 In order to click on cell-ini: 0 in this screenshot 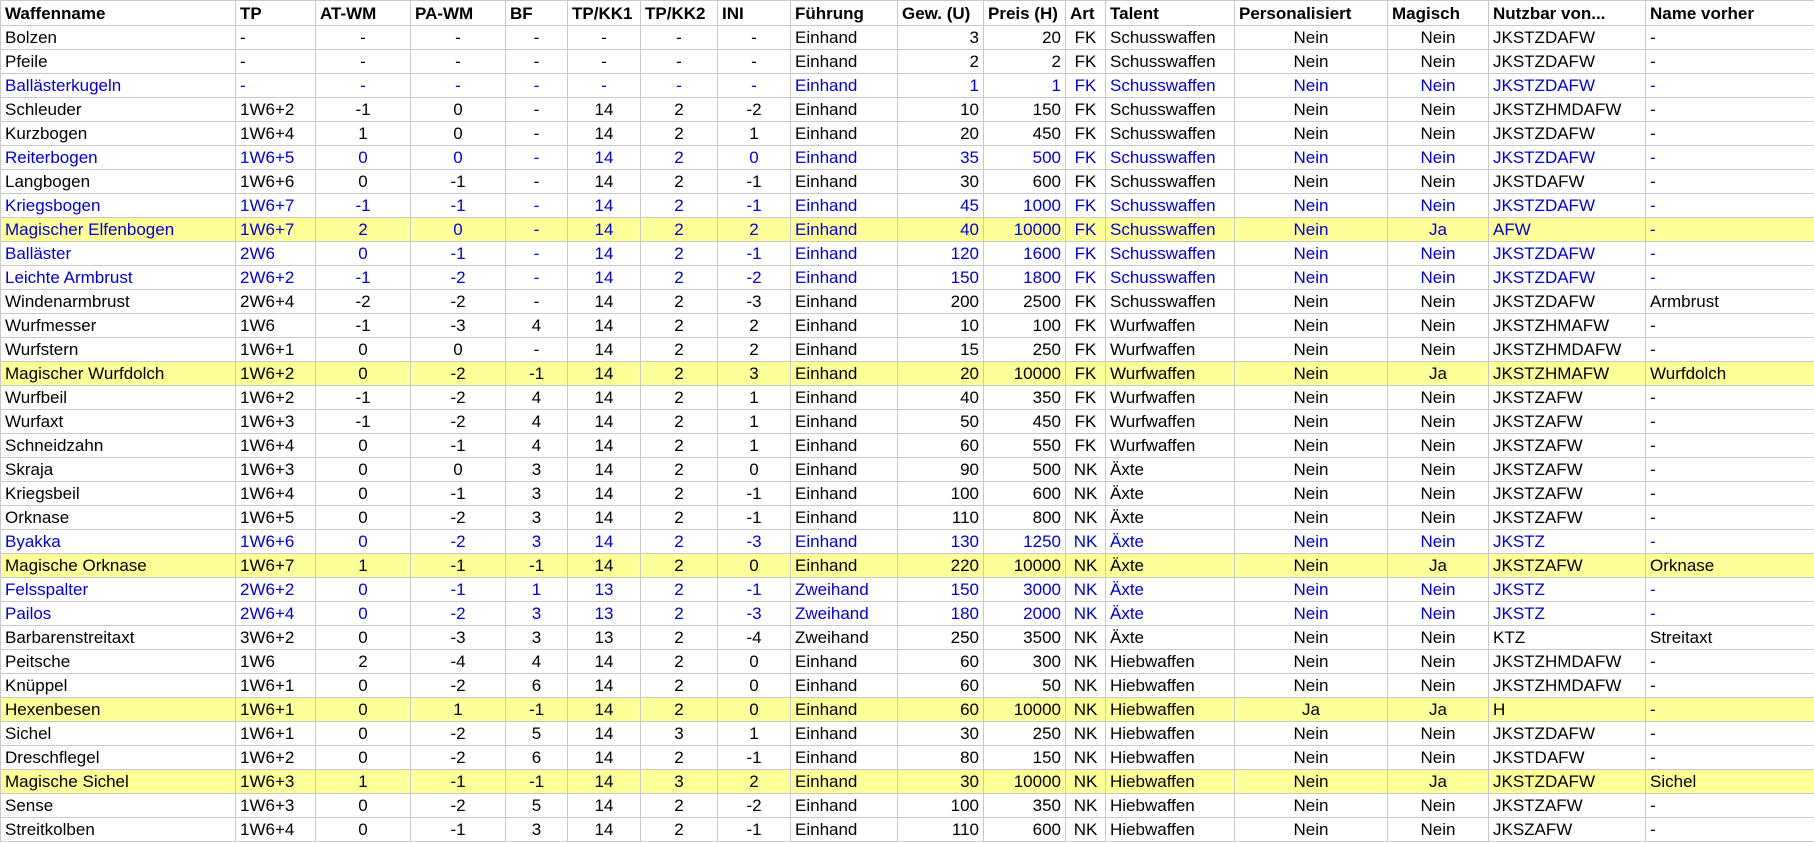, I will do `click(754, 710)`.